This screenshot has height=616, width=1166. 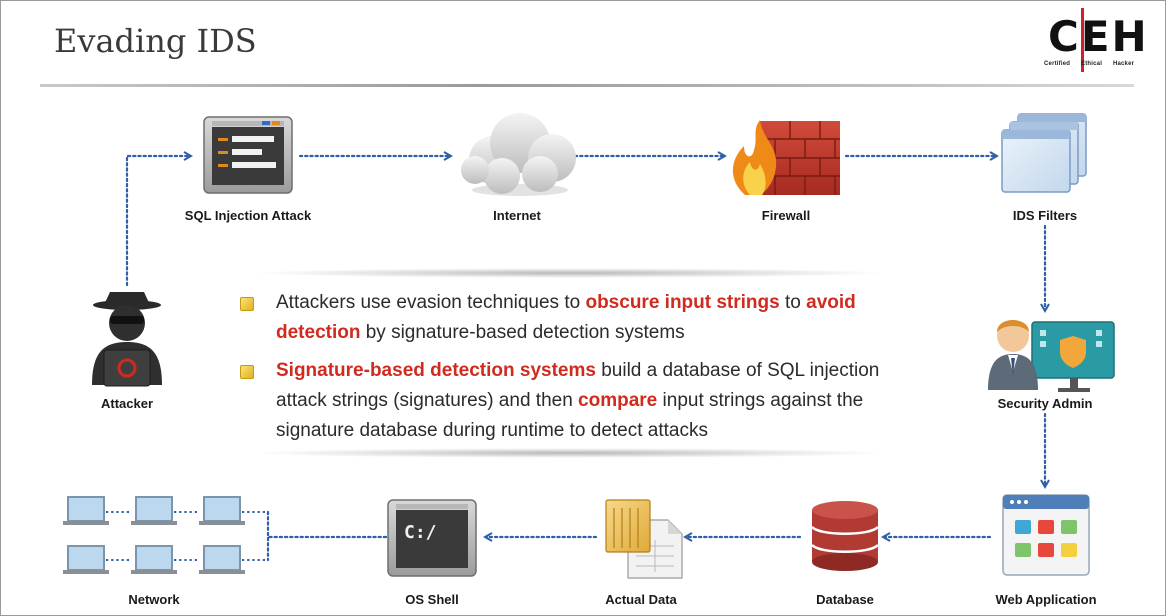 I want to click on label-network: Network, so click(x=154, y=599).